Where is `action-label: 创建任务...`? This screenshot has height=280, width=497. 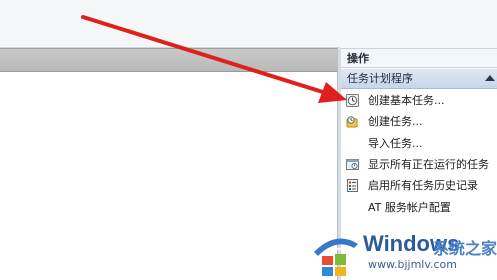
action-label: 创建任务... is located at coordinates (395, 121).